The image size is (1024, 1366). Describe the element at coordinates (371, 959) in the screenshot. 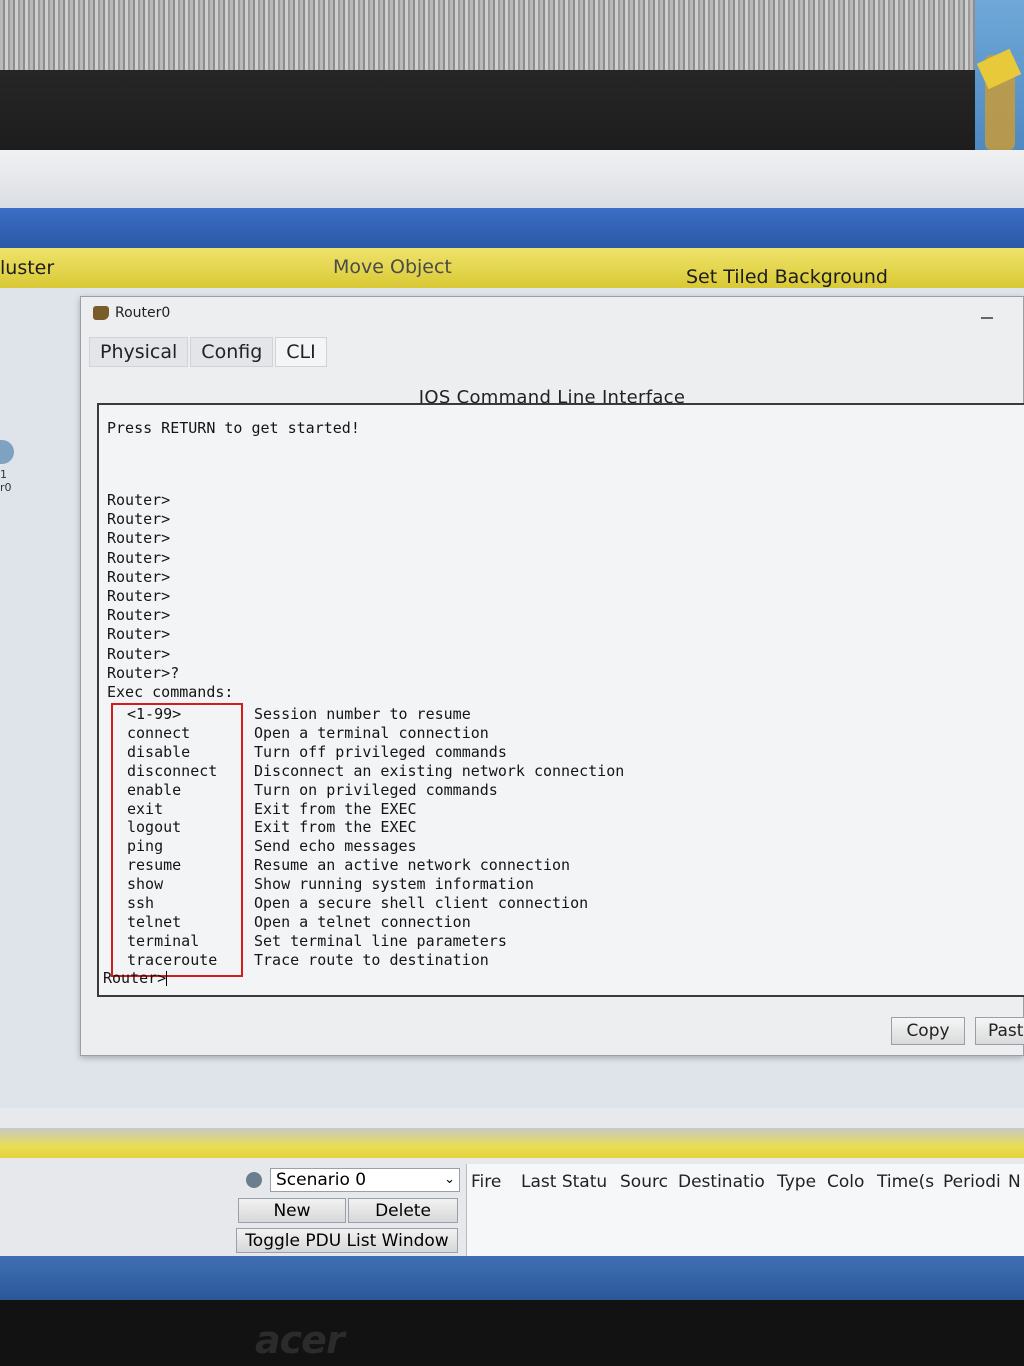

I see `command-description: Trace route to destination` at that location.